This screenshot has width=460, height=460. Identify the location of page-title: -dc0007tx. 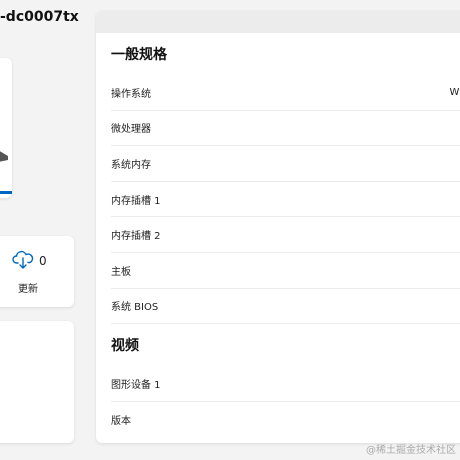
(39, 17).